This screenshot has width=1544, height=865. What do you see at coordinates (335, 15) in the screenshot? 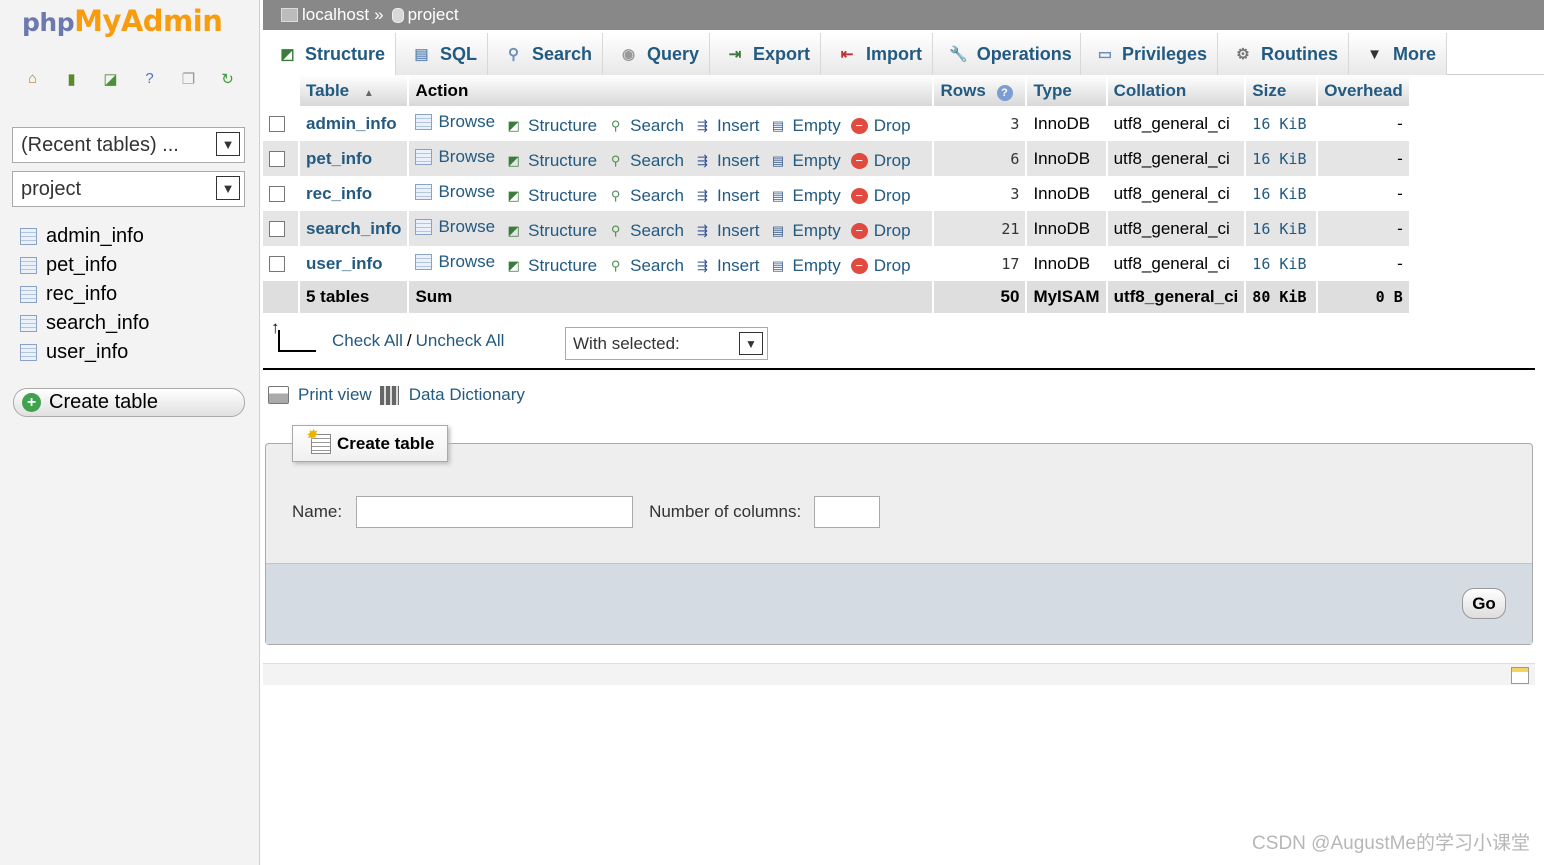
I see `breadcrumb-server: localhost` at bounding box center [335, 15].